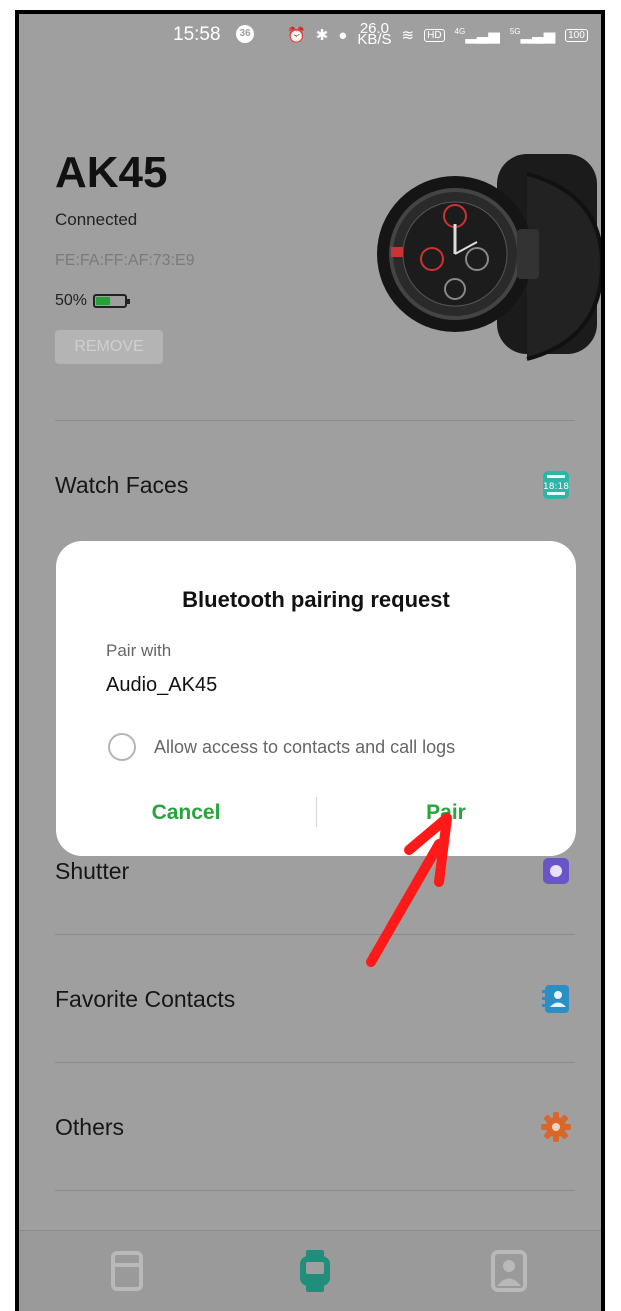 Image resolution: width=621 pixels, height=1311 pixels. Describe the element at coordinates (489, 257) in the screenshot. I see `watch-image` at that location.